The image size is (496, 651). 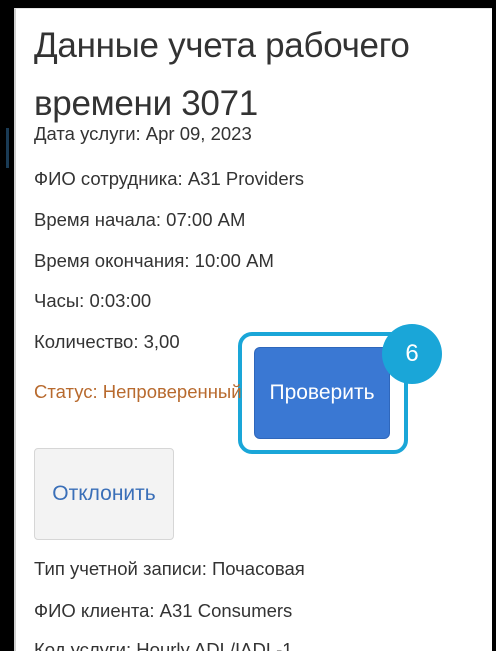 I want to click on hours-field: Часы: 0:03:00, so click(x=93, y=300).